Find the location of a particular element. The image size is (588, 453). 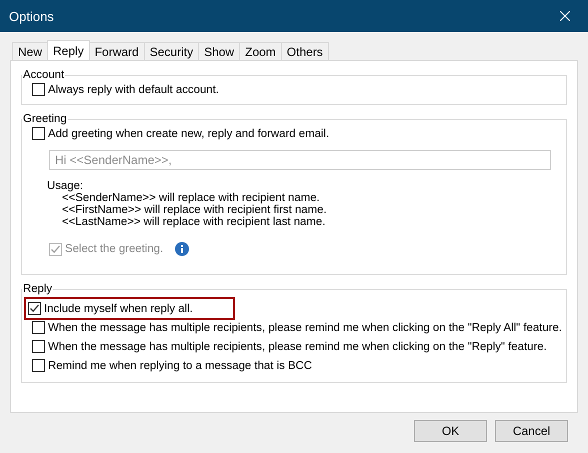

tab: New is located at coordinates (30, 51).